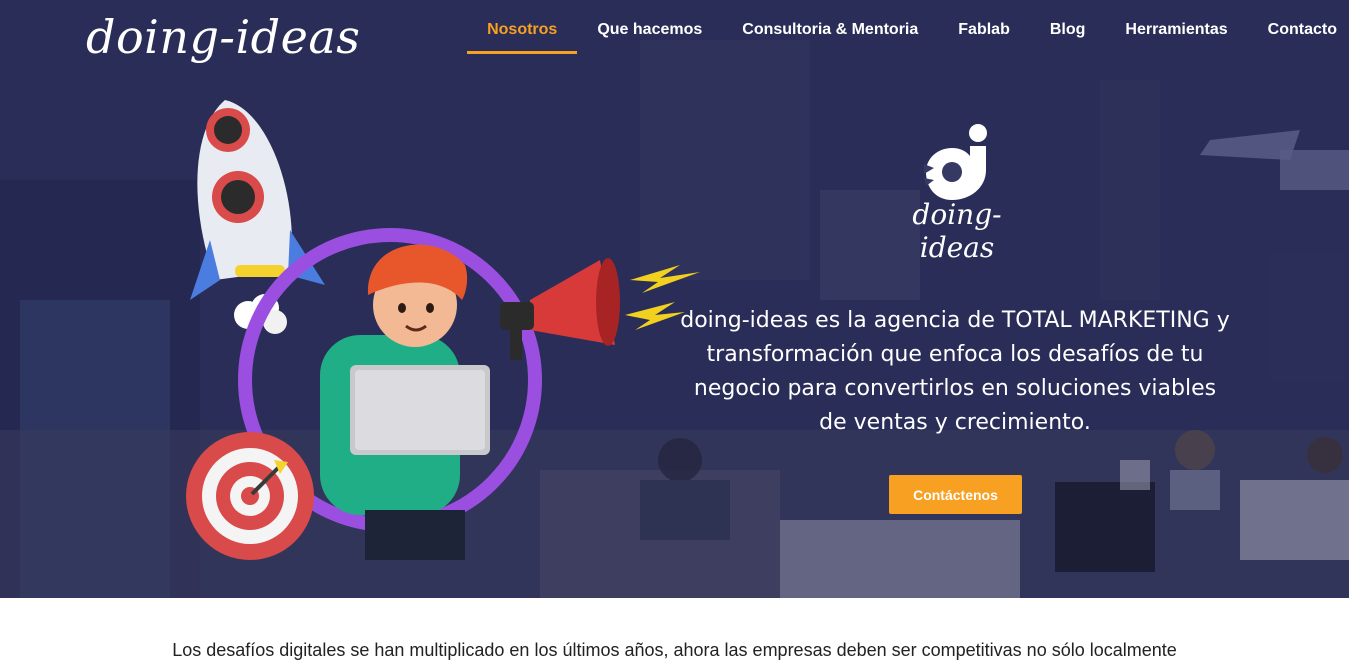 This screenshot has width=1349, height=661. I want to click on nav-item-blog: Blog, so click(1068, 30).